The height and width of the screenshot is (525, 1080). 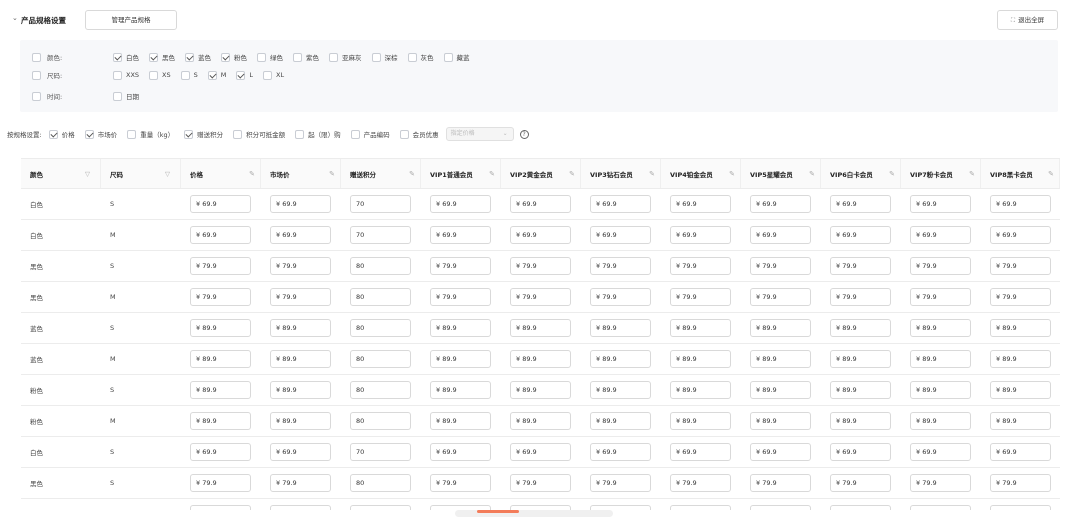 I want to click on set-by-option: 积分可抵金额, so click(x=259, y=134).